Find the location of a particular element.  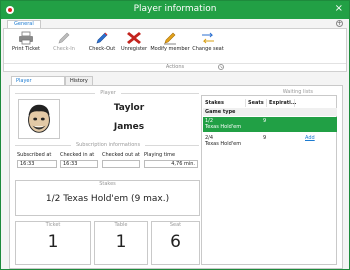

group-row-game-type: Game type is located at coordinates (270, 112).